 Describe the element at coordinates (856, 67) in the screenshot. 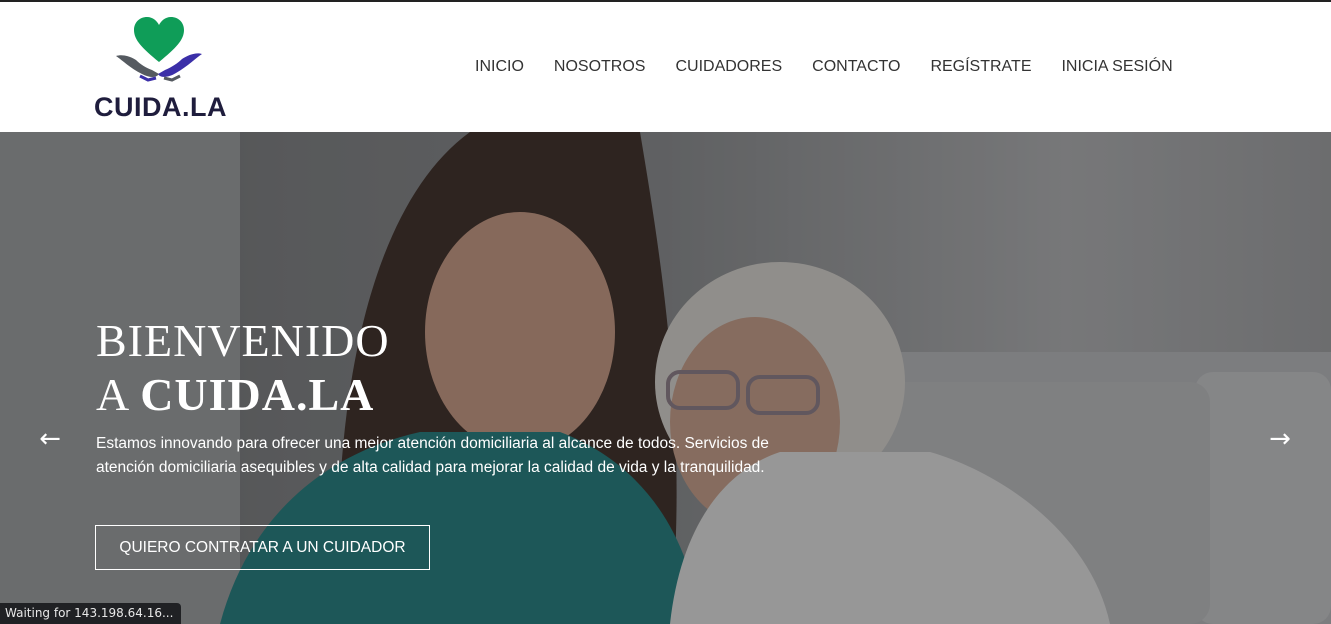

I see `nav-item-contacto: CONTACTO` at that location.